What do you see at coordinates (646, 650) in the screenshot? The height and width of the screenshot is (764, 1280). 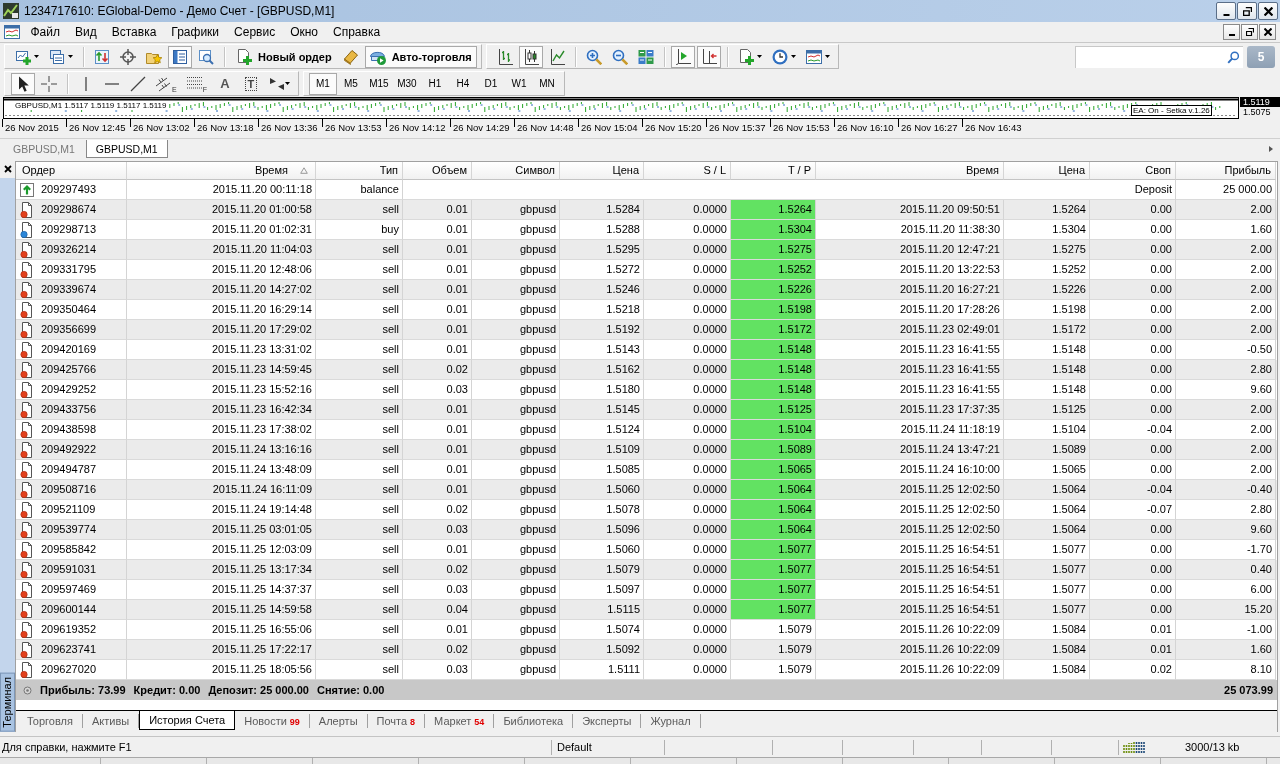 I see `table-row: 209623741 2015.11.25 17:22:17 sell 0.02 gbpusd 1.5092 0.0000 1.5079 2015.11.26 10:22:09 1.5084 0.01 1.60` at bounding box center [646, 650].